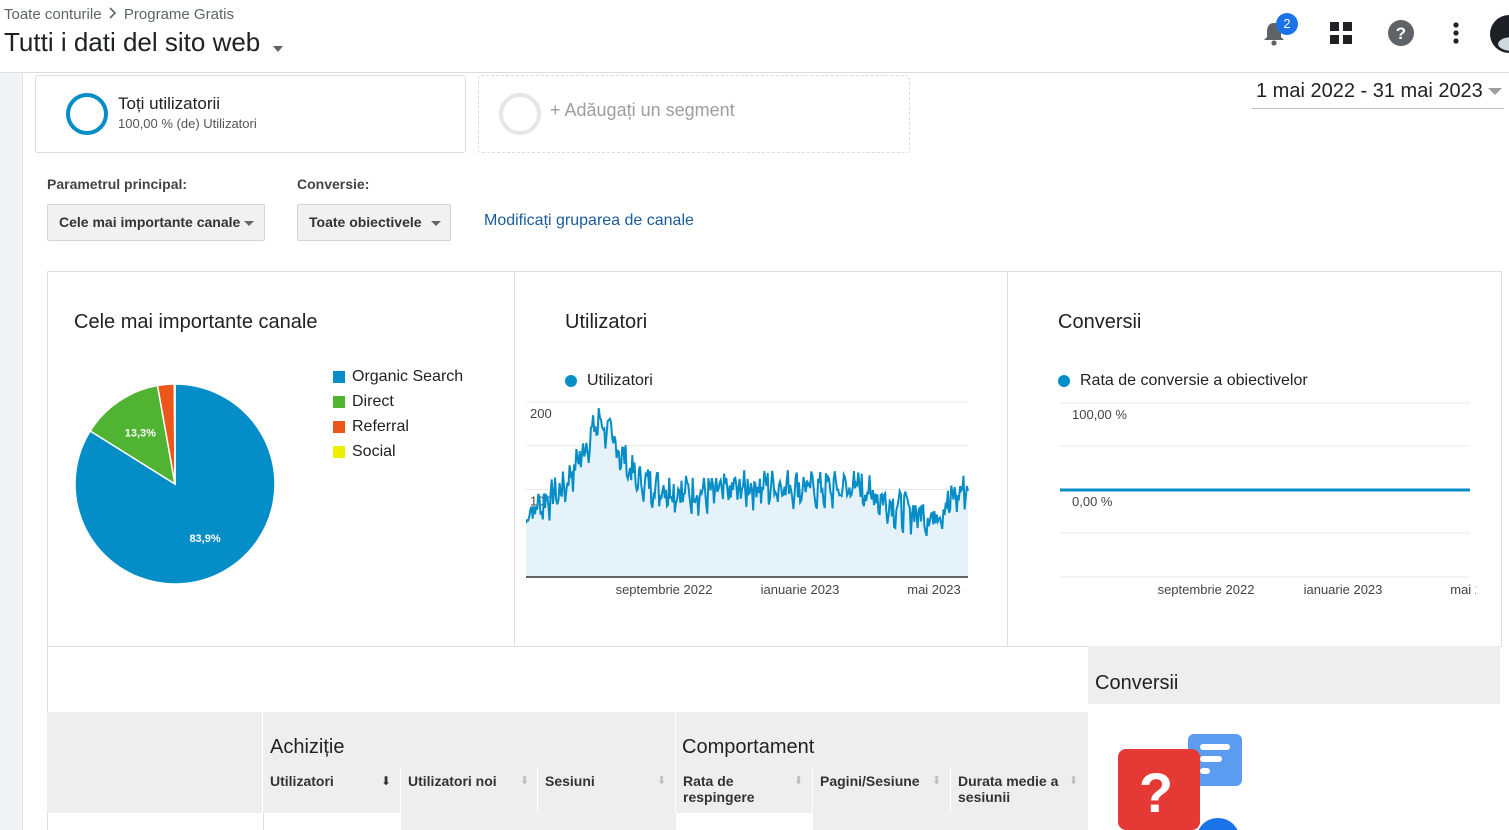  What do you see at coordinates (1294, 675) in the screenshot?
I see `conversions-side-header: Conversii` at bounding box center [1294, 675].